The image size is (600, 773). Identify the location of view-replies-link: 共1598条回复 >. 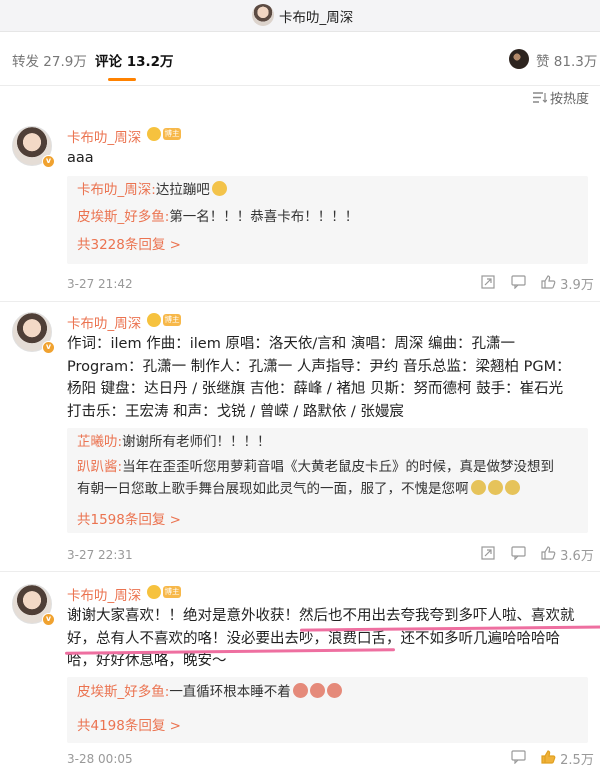
(129, 518).